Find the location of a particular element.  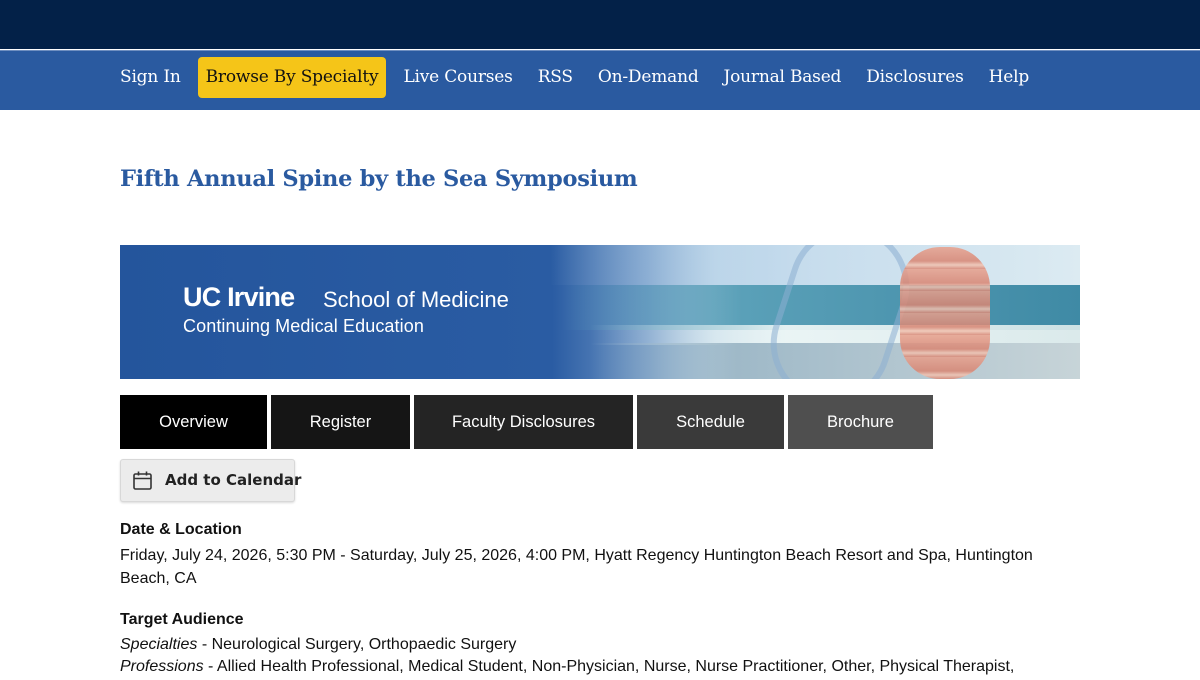

add-to-calendar-button: Add to Calendar is located at coordinates (210, 480).